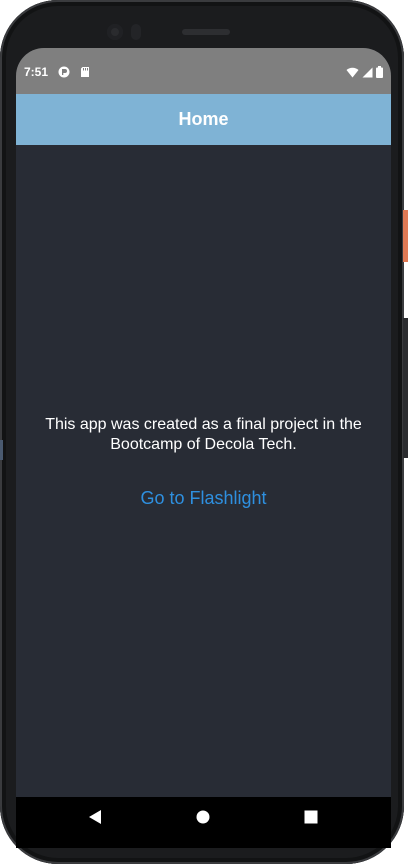 This screenshot has width=408, height=867. I want to click on status-time: 7:51, so click(36, 72).